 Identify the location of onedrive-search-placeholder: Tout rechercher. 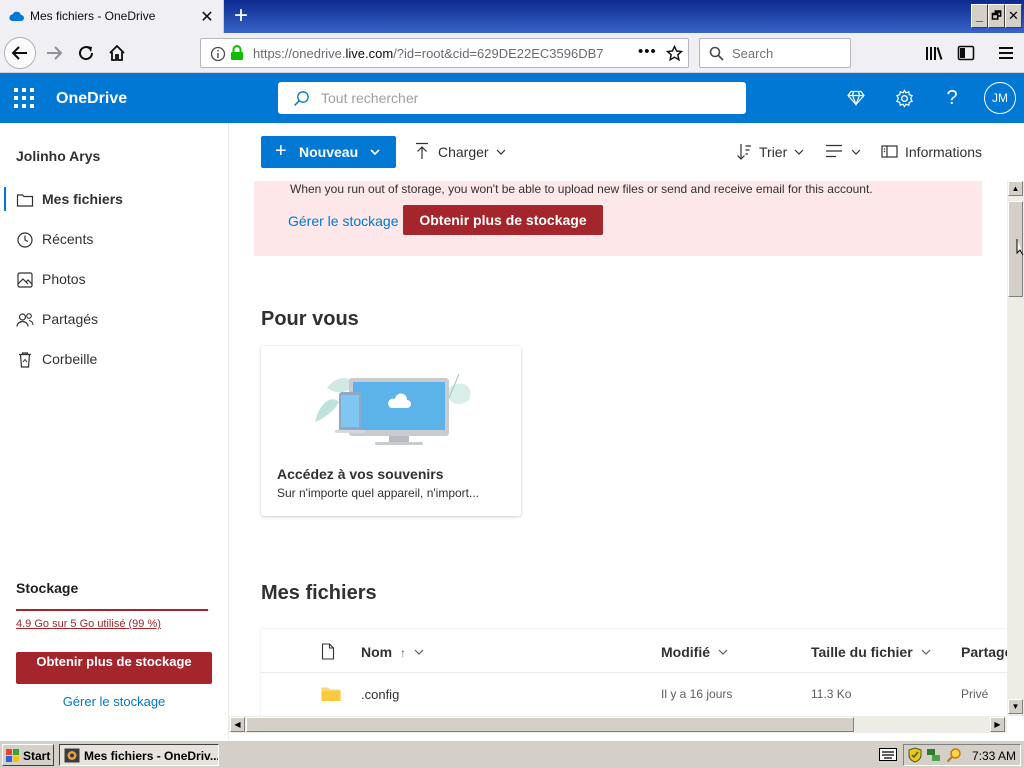
(370, 98).